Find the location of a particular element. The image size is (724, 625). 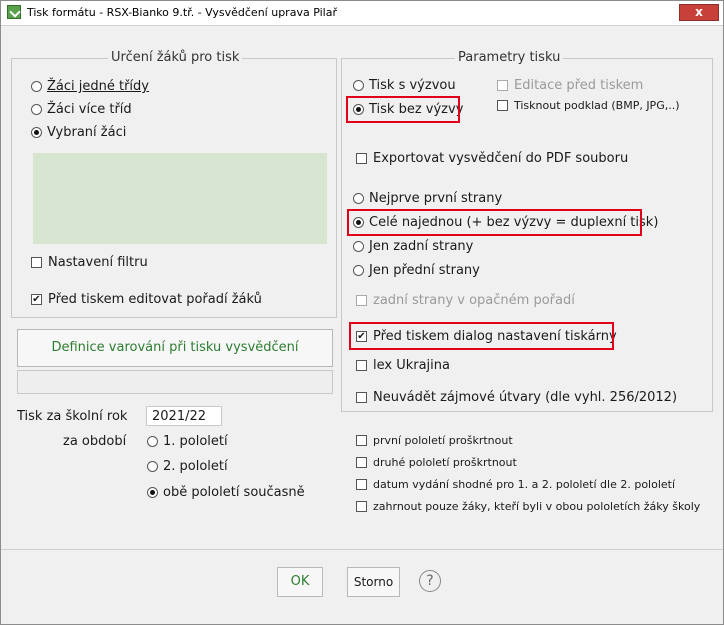

radio-nejprve: Nejprve první strany is located at coordinates (427, 198).